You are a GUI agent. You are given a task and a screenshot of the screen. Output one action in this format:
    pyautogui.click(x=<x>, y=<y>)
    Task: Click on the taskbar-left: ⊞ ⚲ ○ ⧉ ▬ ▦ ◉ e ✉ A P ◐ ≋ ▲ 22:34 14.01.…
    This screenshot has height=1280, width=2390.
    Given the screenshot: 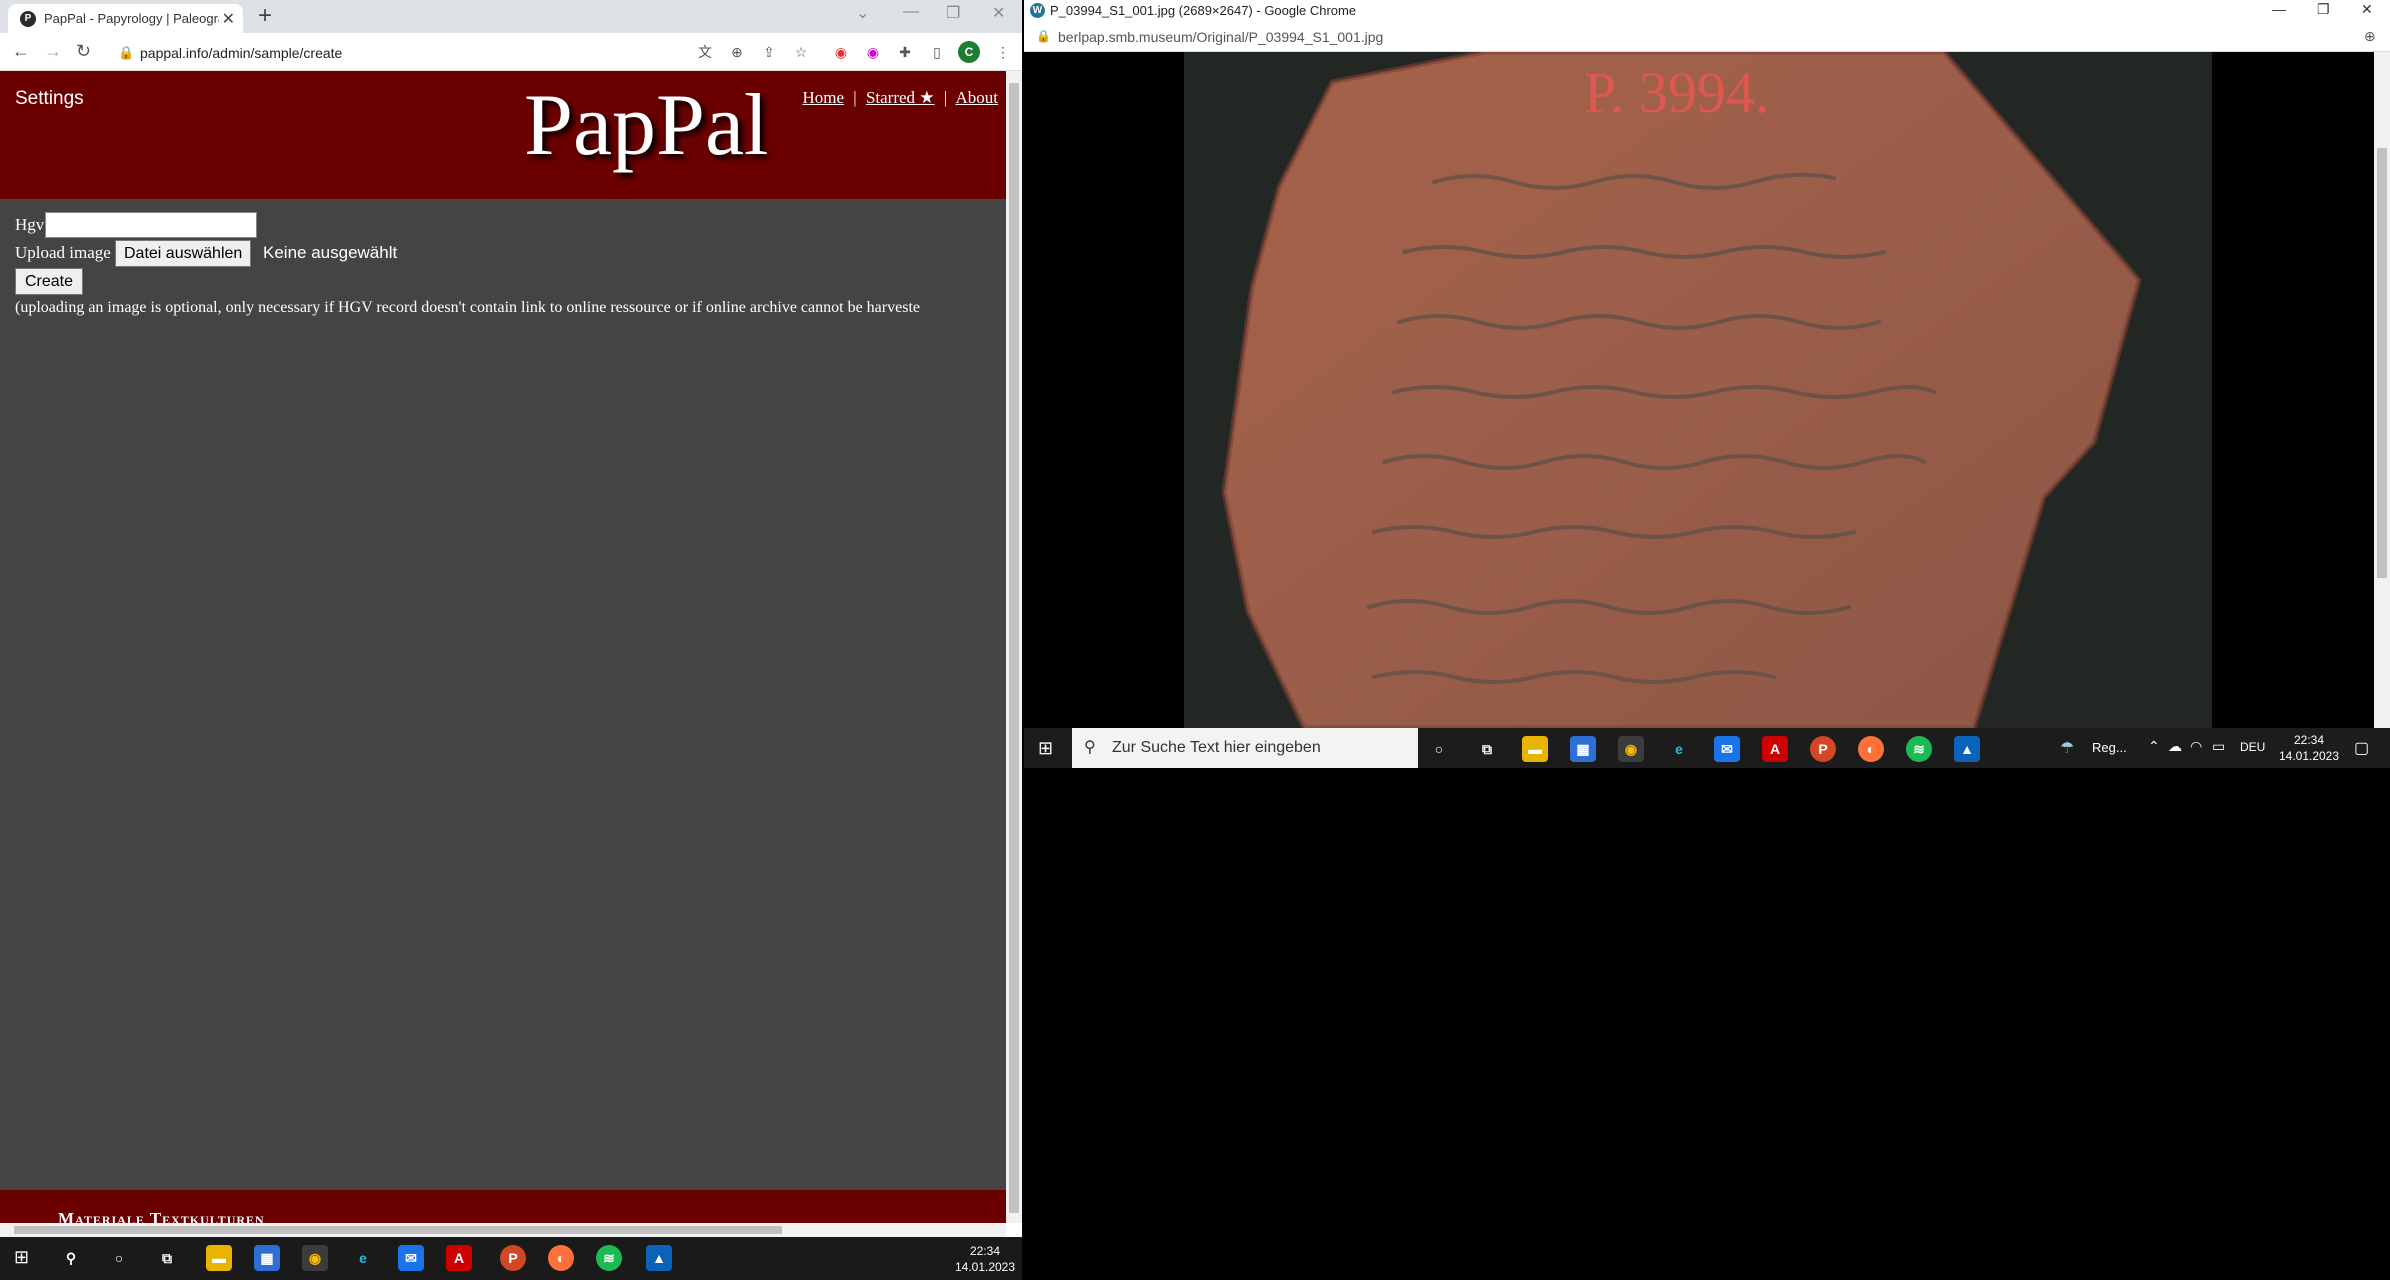 What is the action you would take?
    pyautogui.click(x=511, y=1258)
    